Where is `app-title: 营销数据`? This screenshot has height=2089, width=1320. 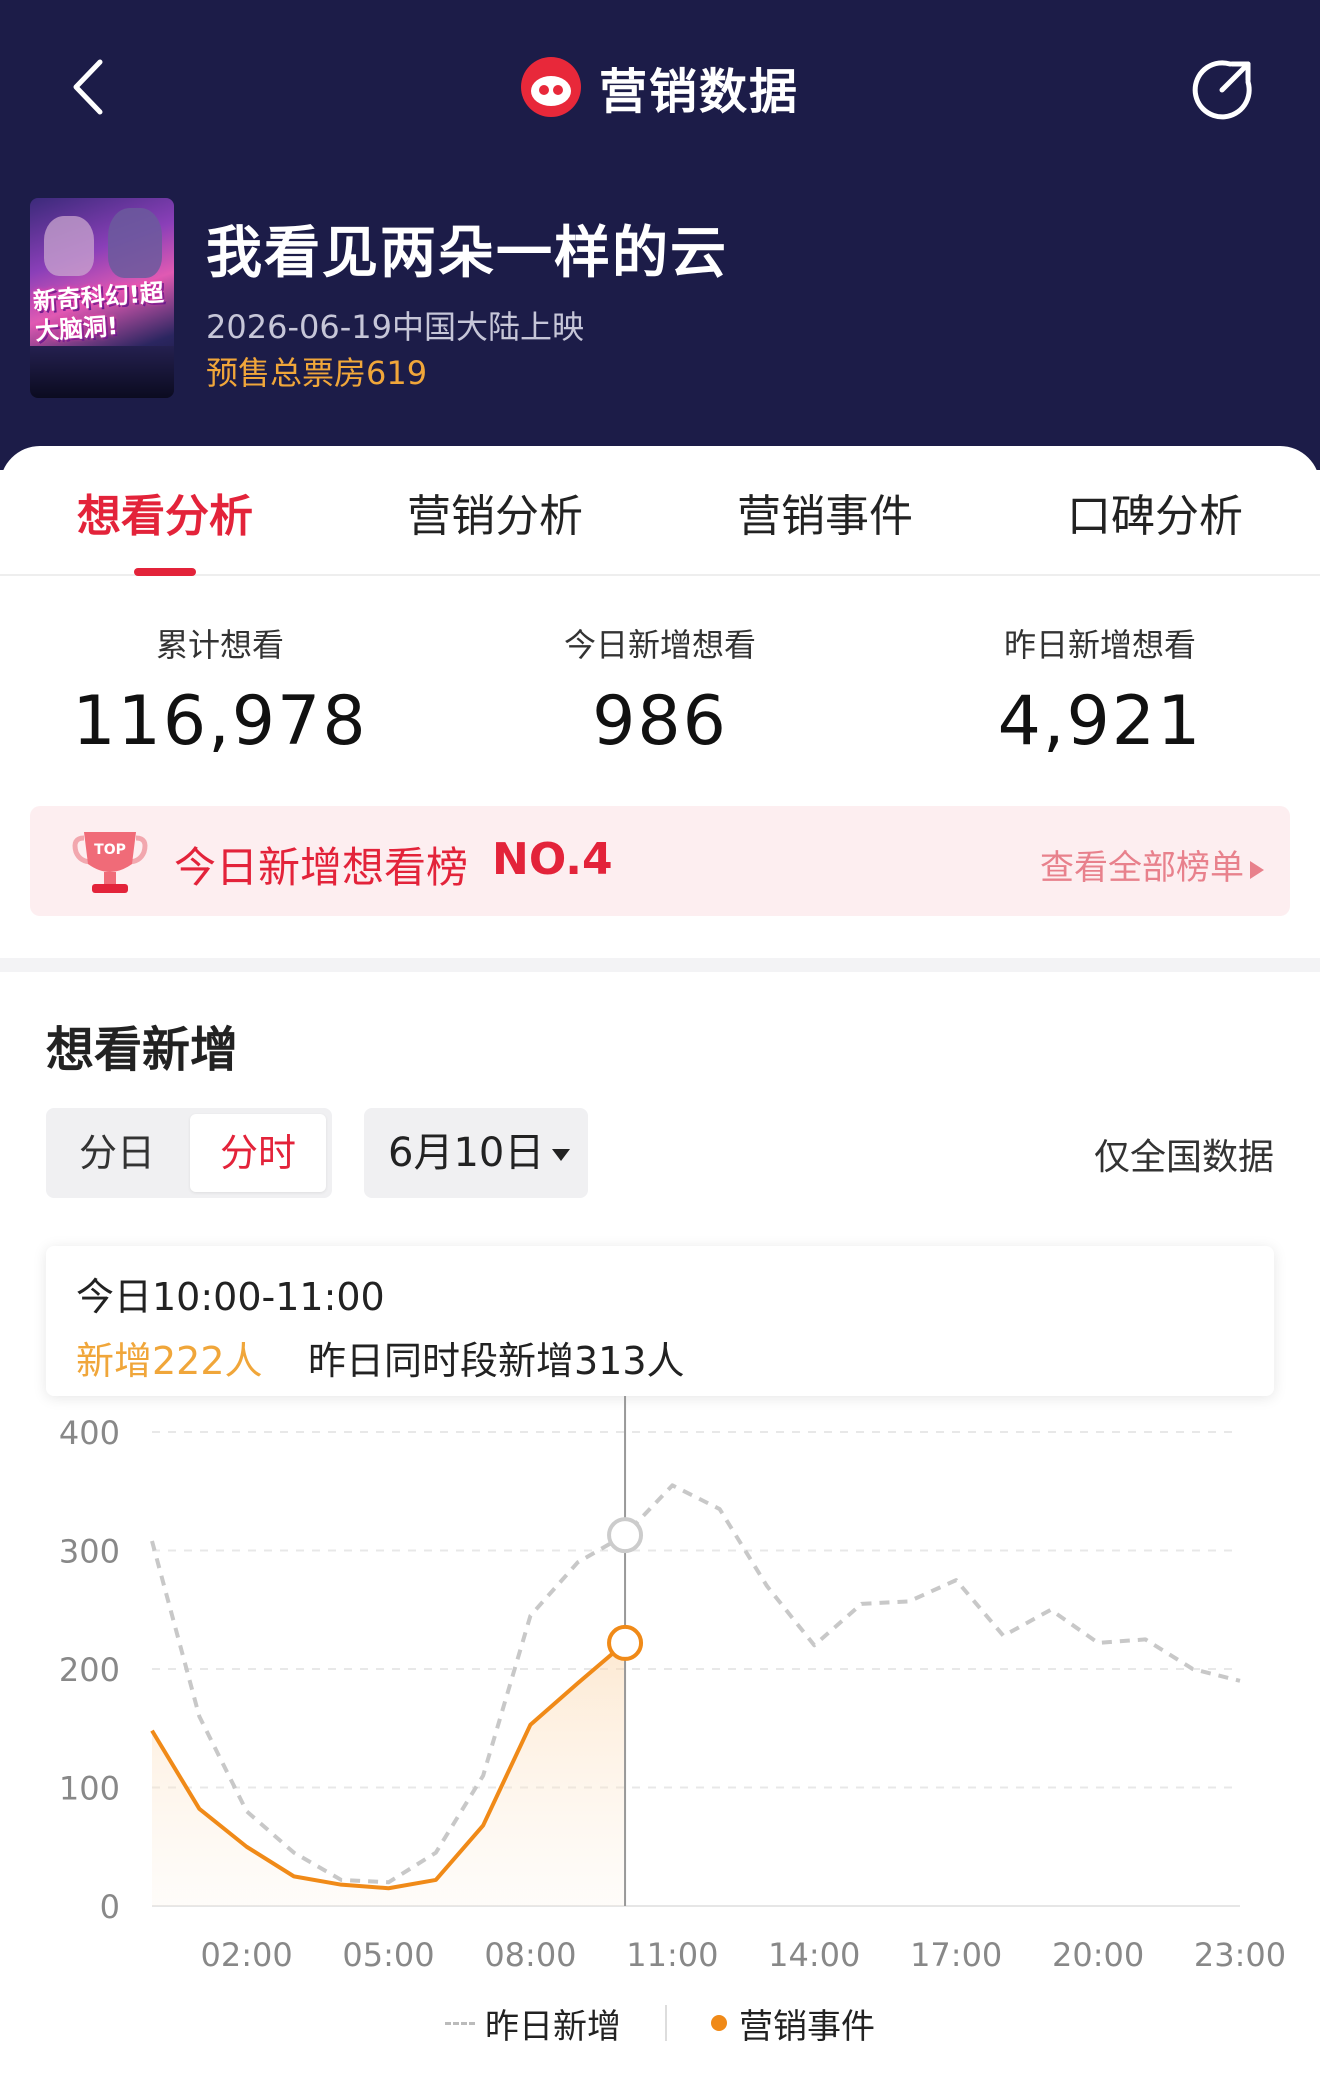
app-title: 营销数据 is located at coordinates (660, 87).